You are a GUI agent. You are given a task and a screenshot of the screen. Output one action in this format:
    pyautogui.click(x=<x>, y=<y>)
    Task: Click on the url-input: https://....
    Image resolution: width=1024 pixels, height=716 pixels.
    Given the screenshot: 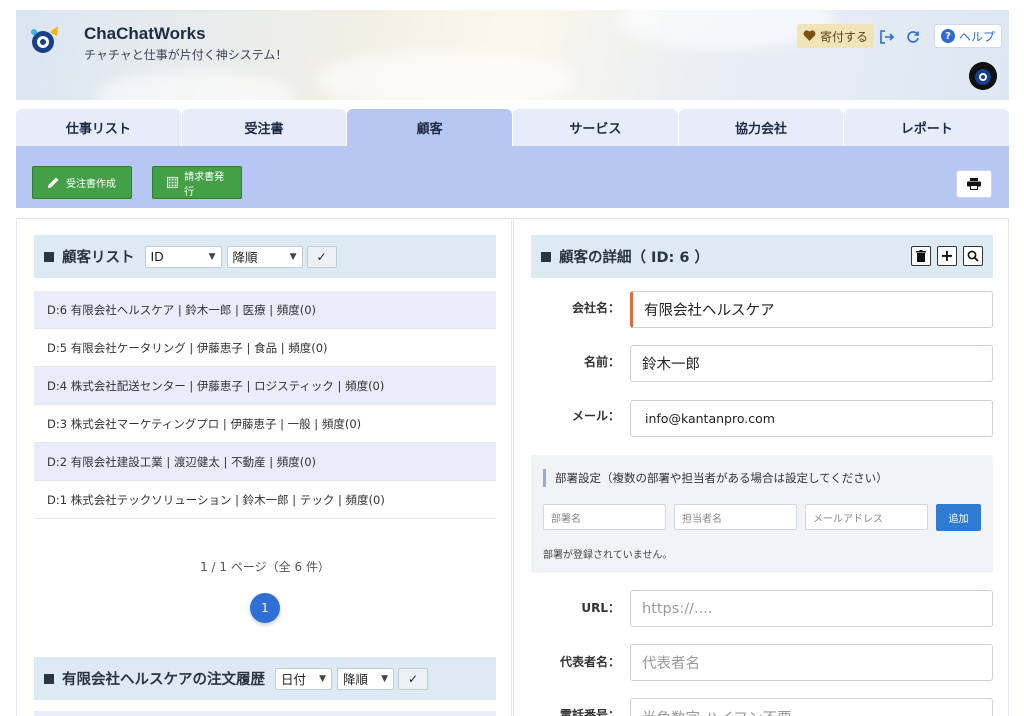 What is the action you would take?
    pyautogui.click(x=811, y=608)
    